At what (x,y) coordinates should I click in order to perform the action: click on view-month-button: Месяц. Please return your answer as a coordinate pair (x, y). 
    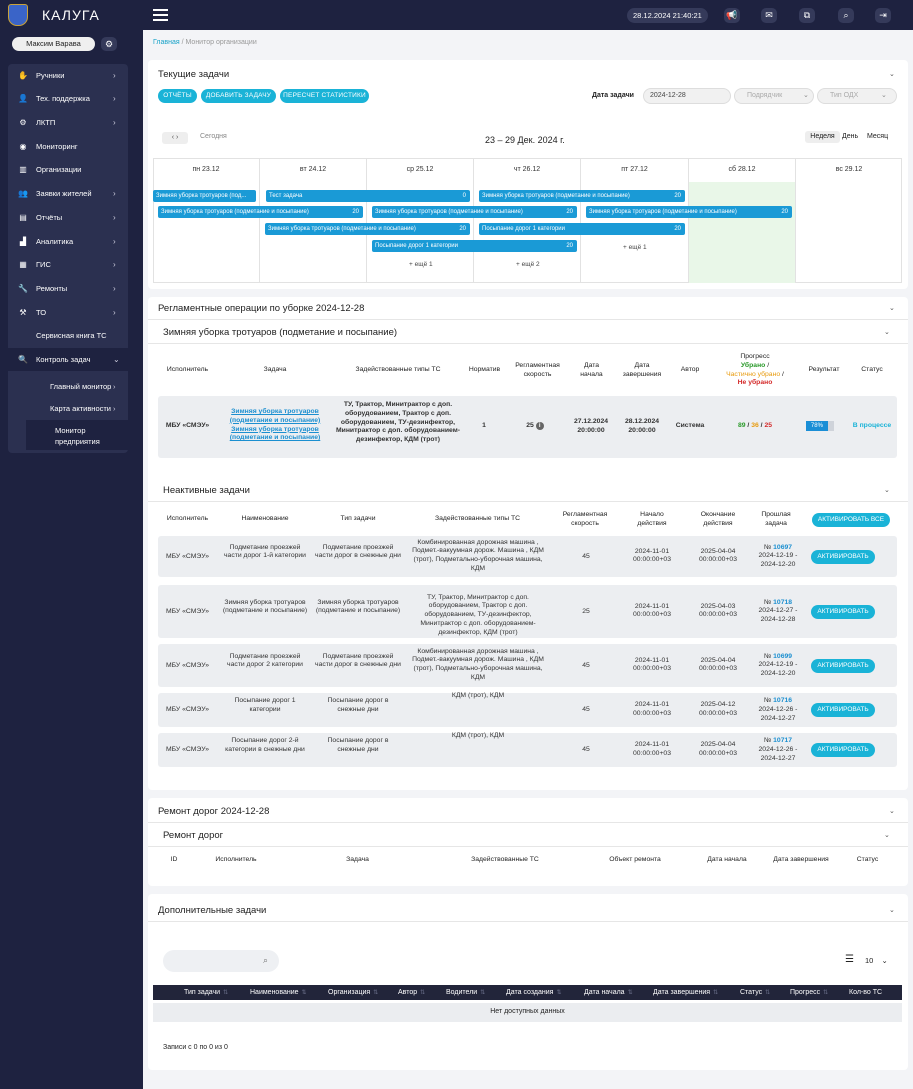
    Looking at the image, I should click on (877, 136).